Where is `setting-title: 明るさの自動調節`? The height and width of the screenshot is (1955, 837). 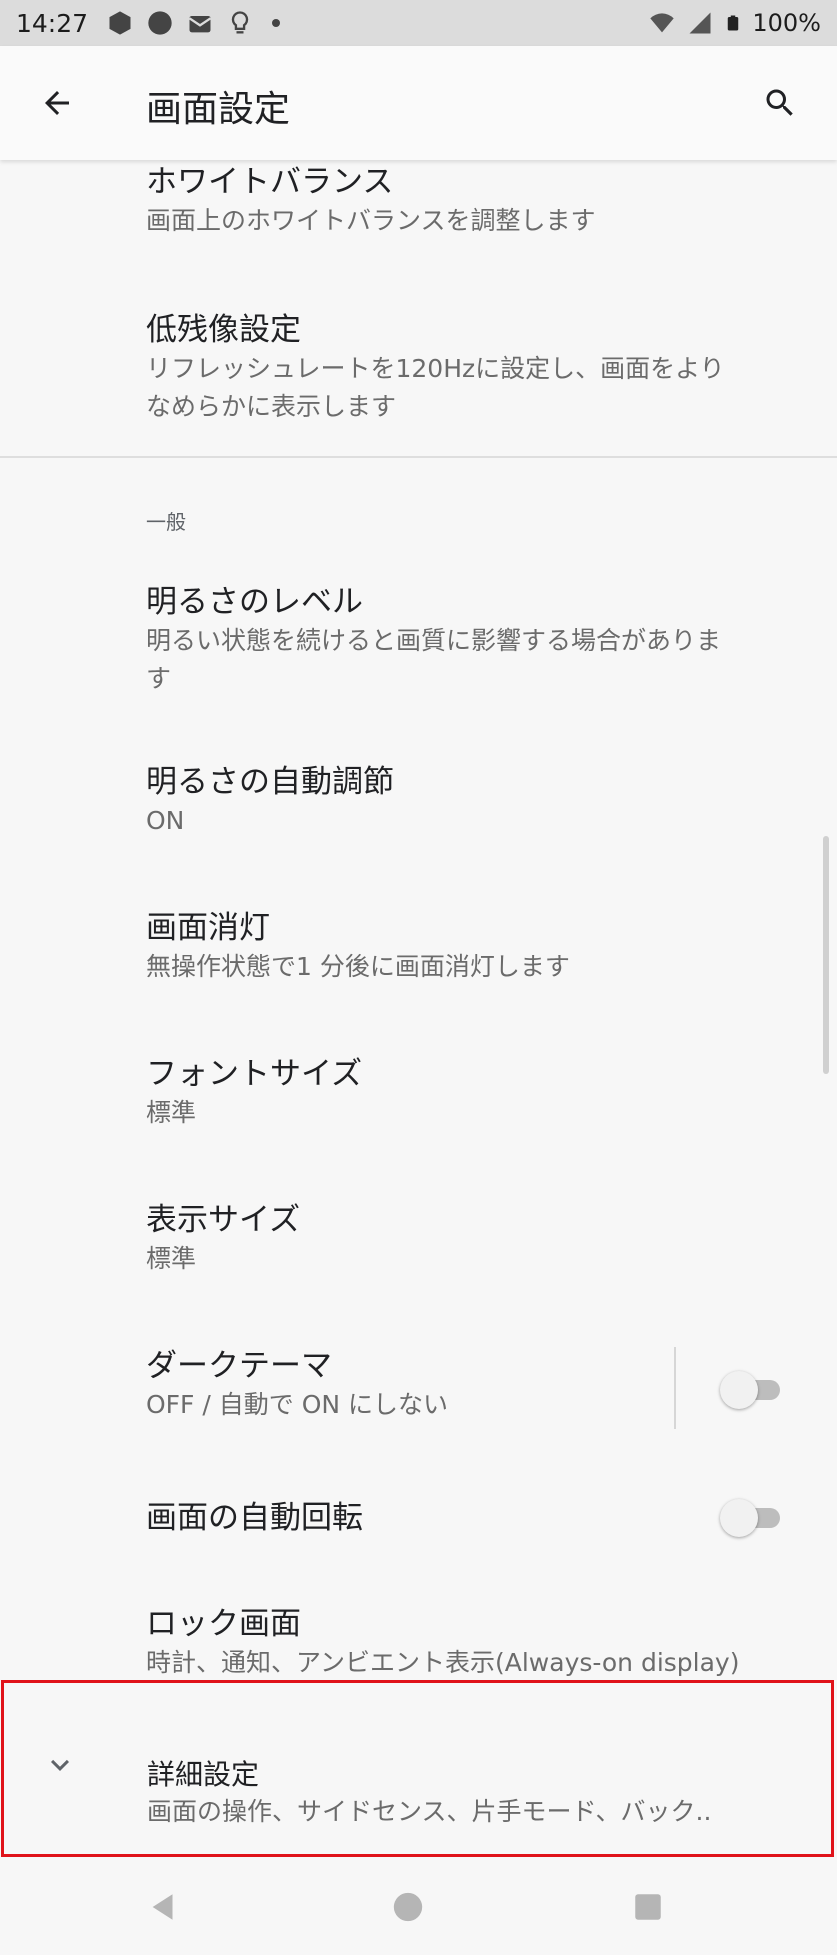
setting-title: 明るさの自動調節 is located at coordinates (270, 782).